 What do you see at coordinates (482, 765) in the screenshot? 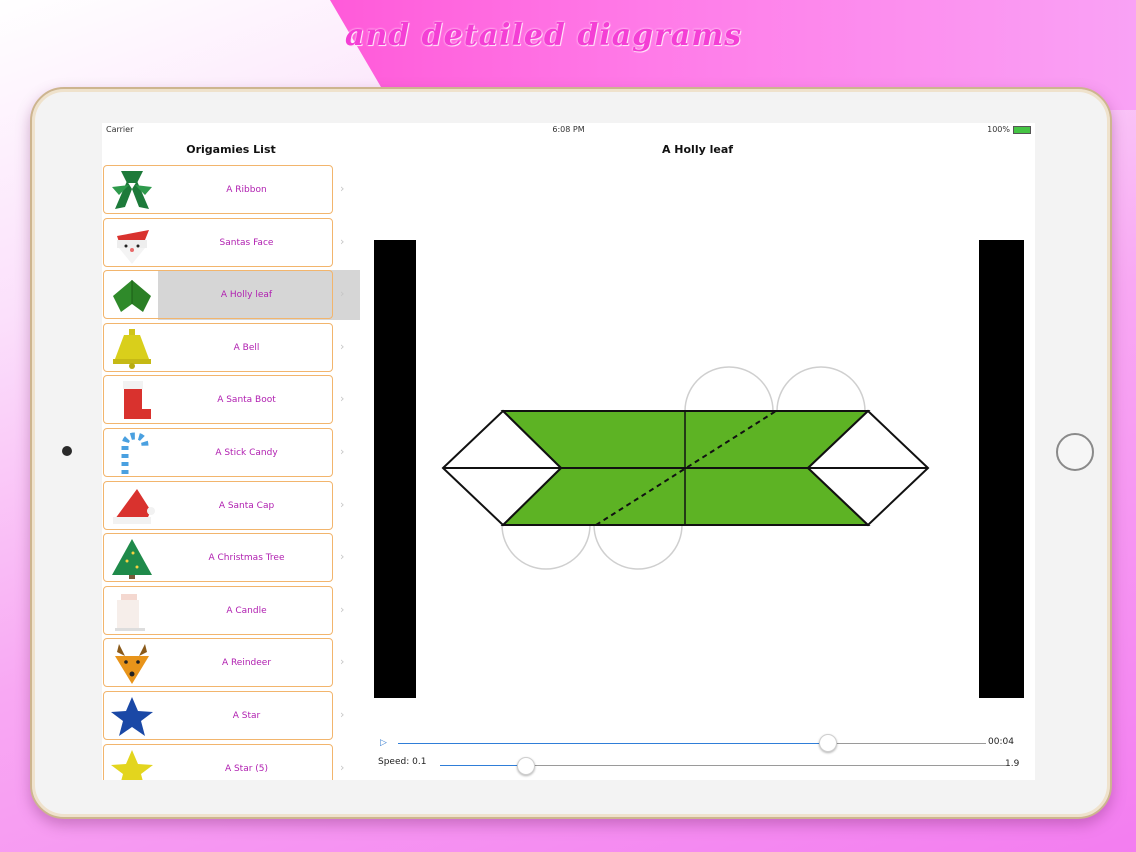
I see `speed-fill` at bounding box center [482, 765].